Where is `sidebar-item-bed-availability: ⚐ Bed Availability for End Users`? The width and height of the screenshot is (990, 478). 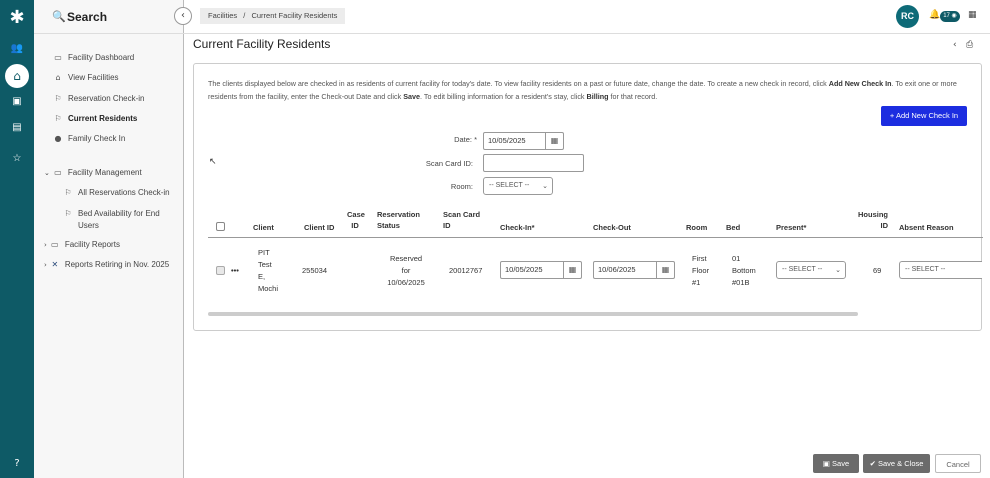
sidebar-item-bed-availability: ⚐ Bed Availability for End Users is located at coordinates (110, 221).